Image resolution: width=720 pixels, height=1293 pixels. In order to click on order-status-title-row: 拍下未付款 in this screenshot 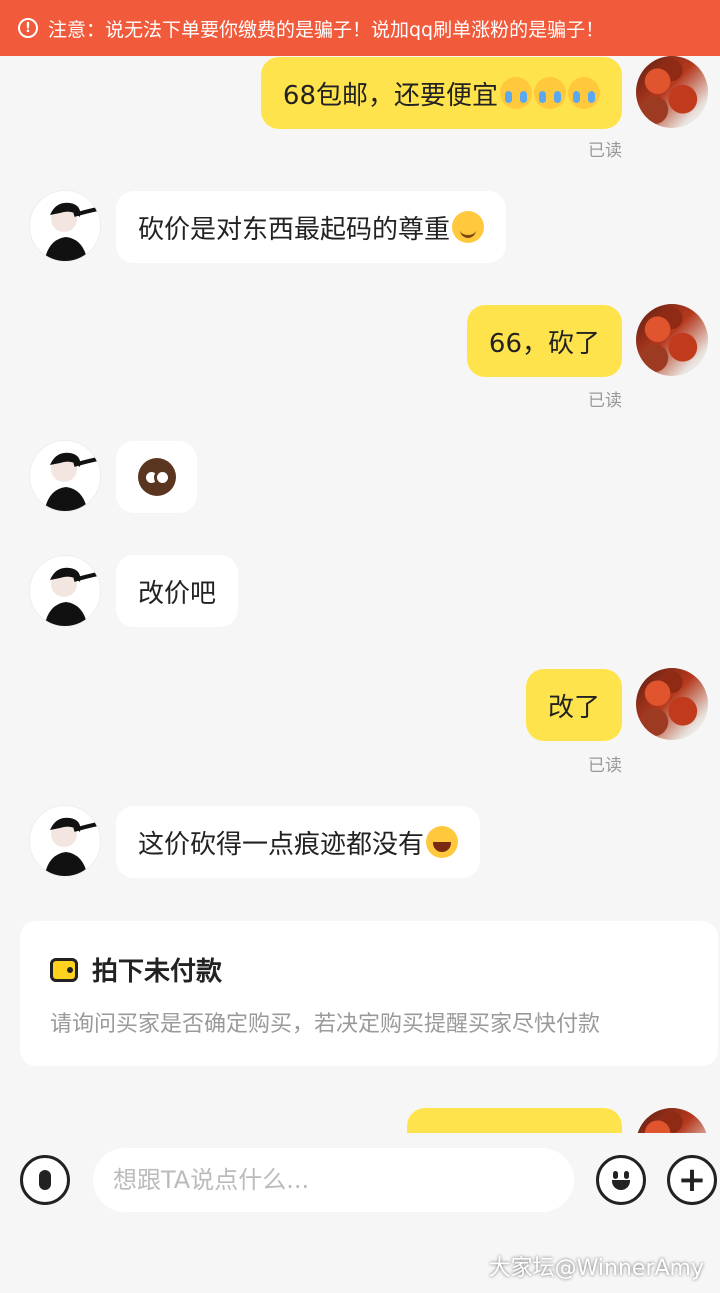, I will do `click(369, 969)`.